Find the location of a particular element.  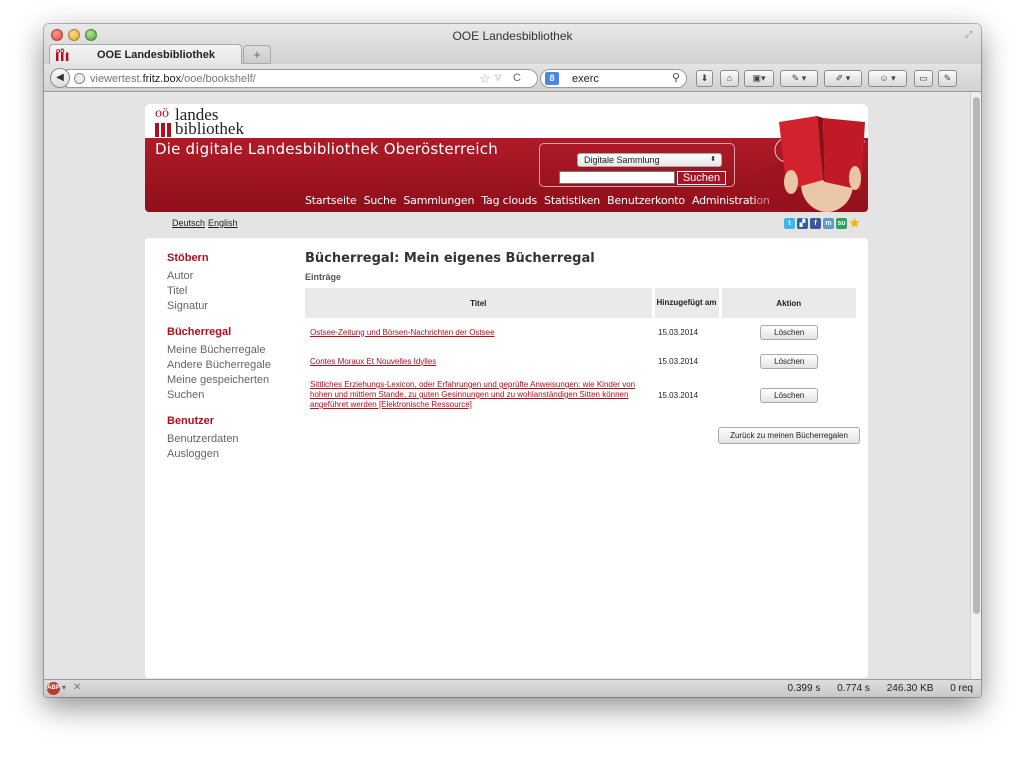

menu-benutzerkonto: Benutzerkonto is located at coordinates (646, 200).